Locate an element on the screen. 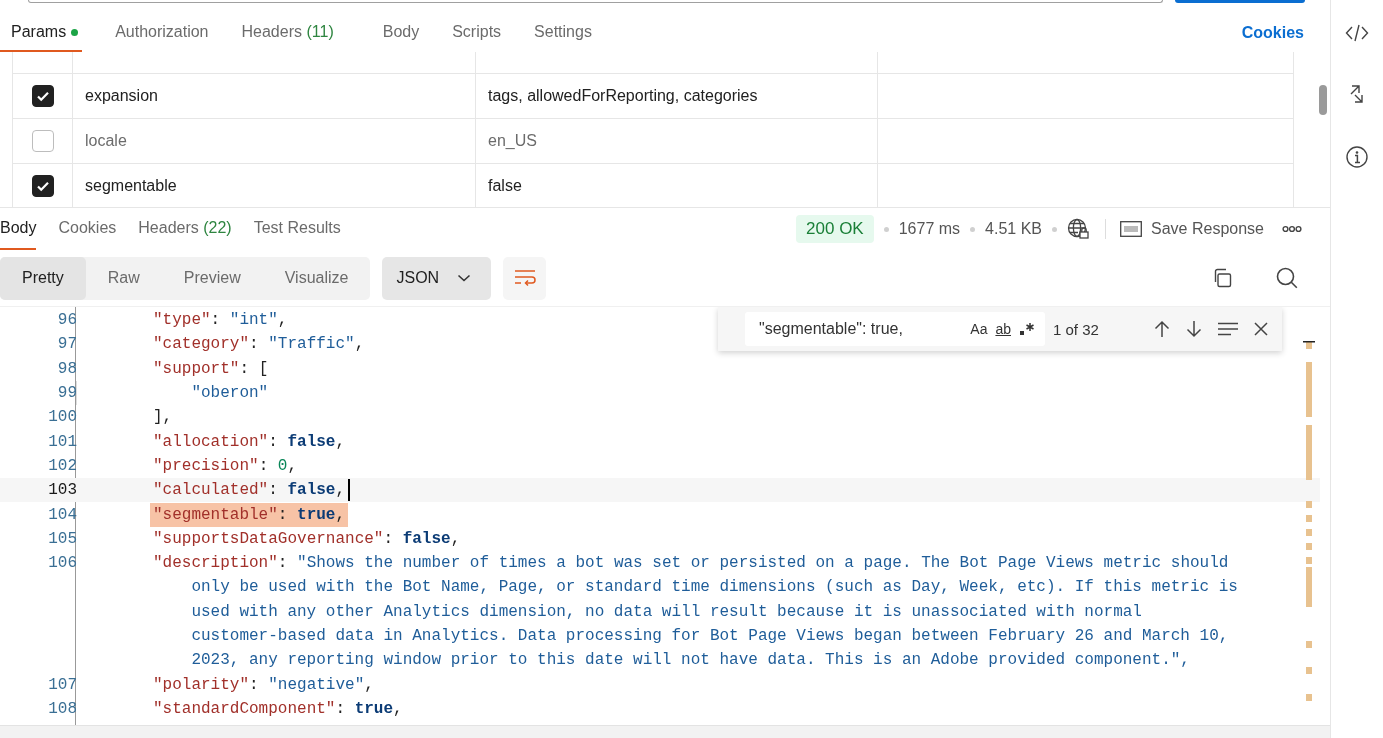 The width and height of the screenshot is (1383, 738). line-number: 102 is located at coordinates (62, 465).